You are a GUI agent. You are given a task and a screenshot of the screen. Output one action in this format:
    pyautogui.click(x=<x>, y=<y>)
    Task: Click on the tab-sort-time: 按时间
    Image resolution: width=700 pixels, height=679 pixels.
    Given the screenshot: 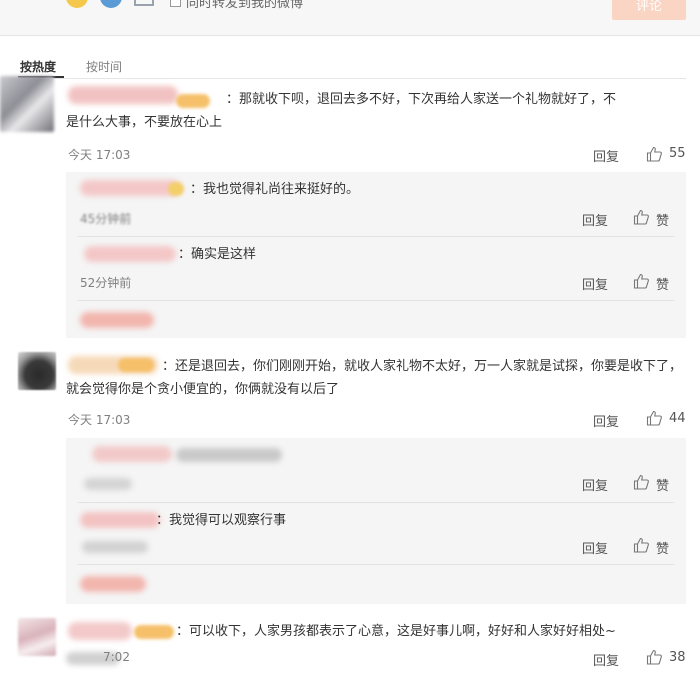 What is the action you would take?
    pyautogui.click(x=104, y=66)
    